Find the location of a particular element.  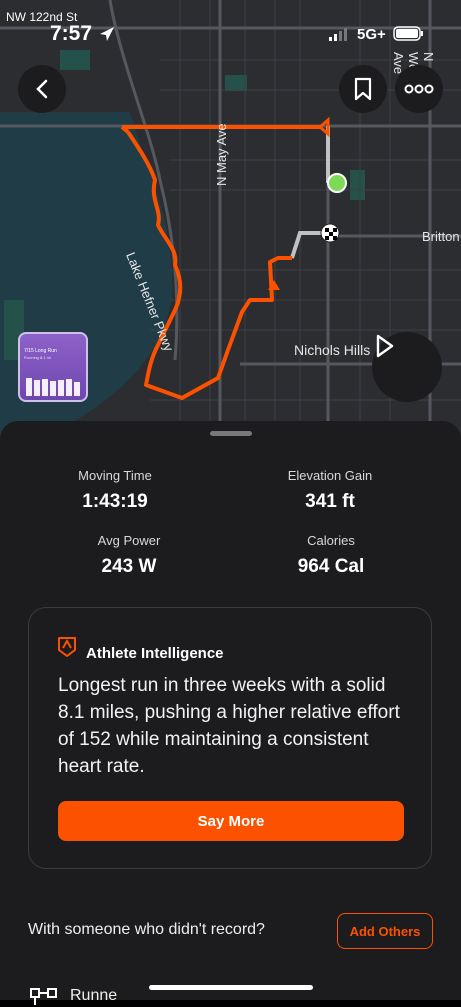

map-label-nichols-hills: Nichols Hills is located at coordinates (332, 350).